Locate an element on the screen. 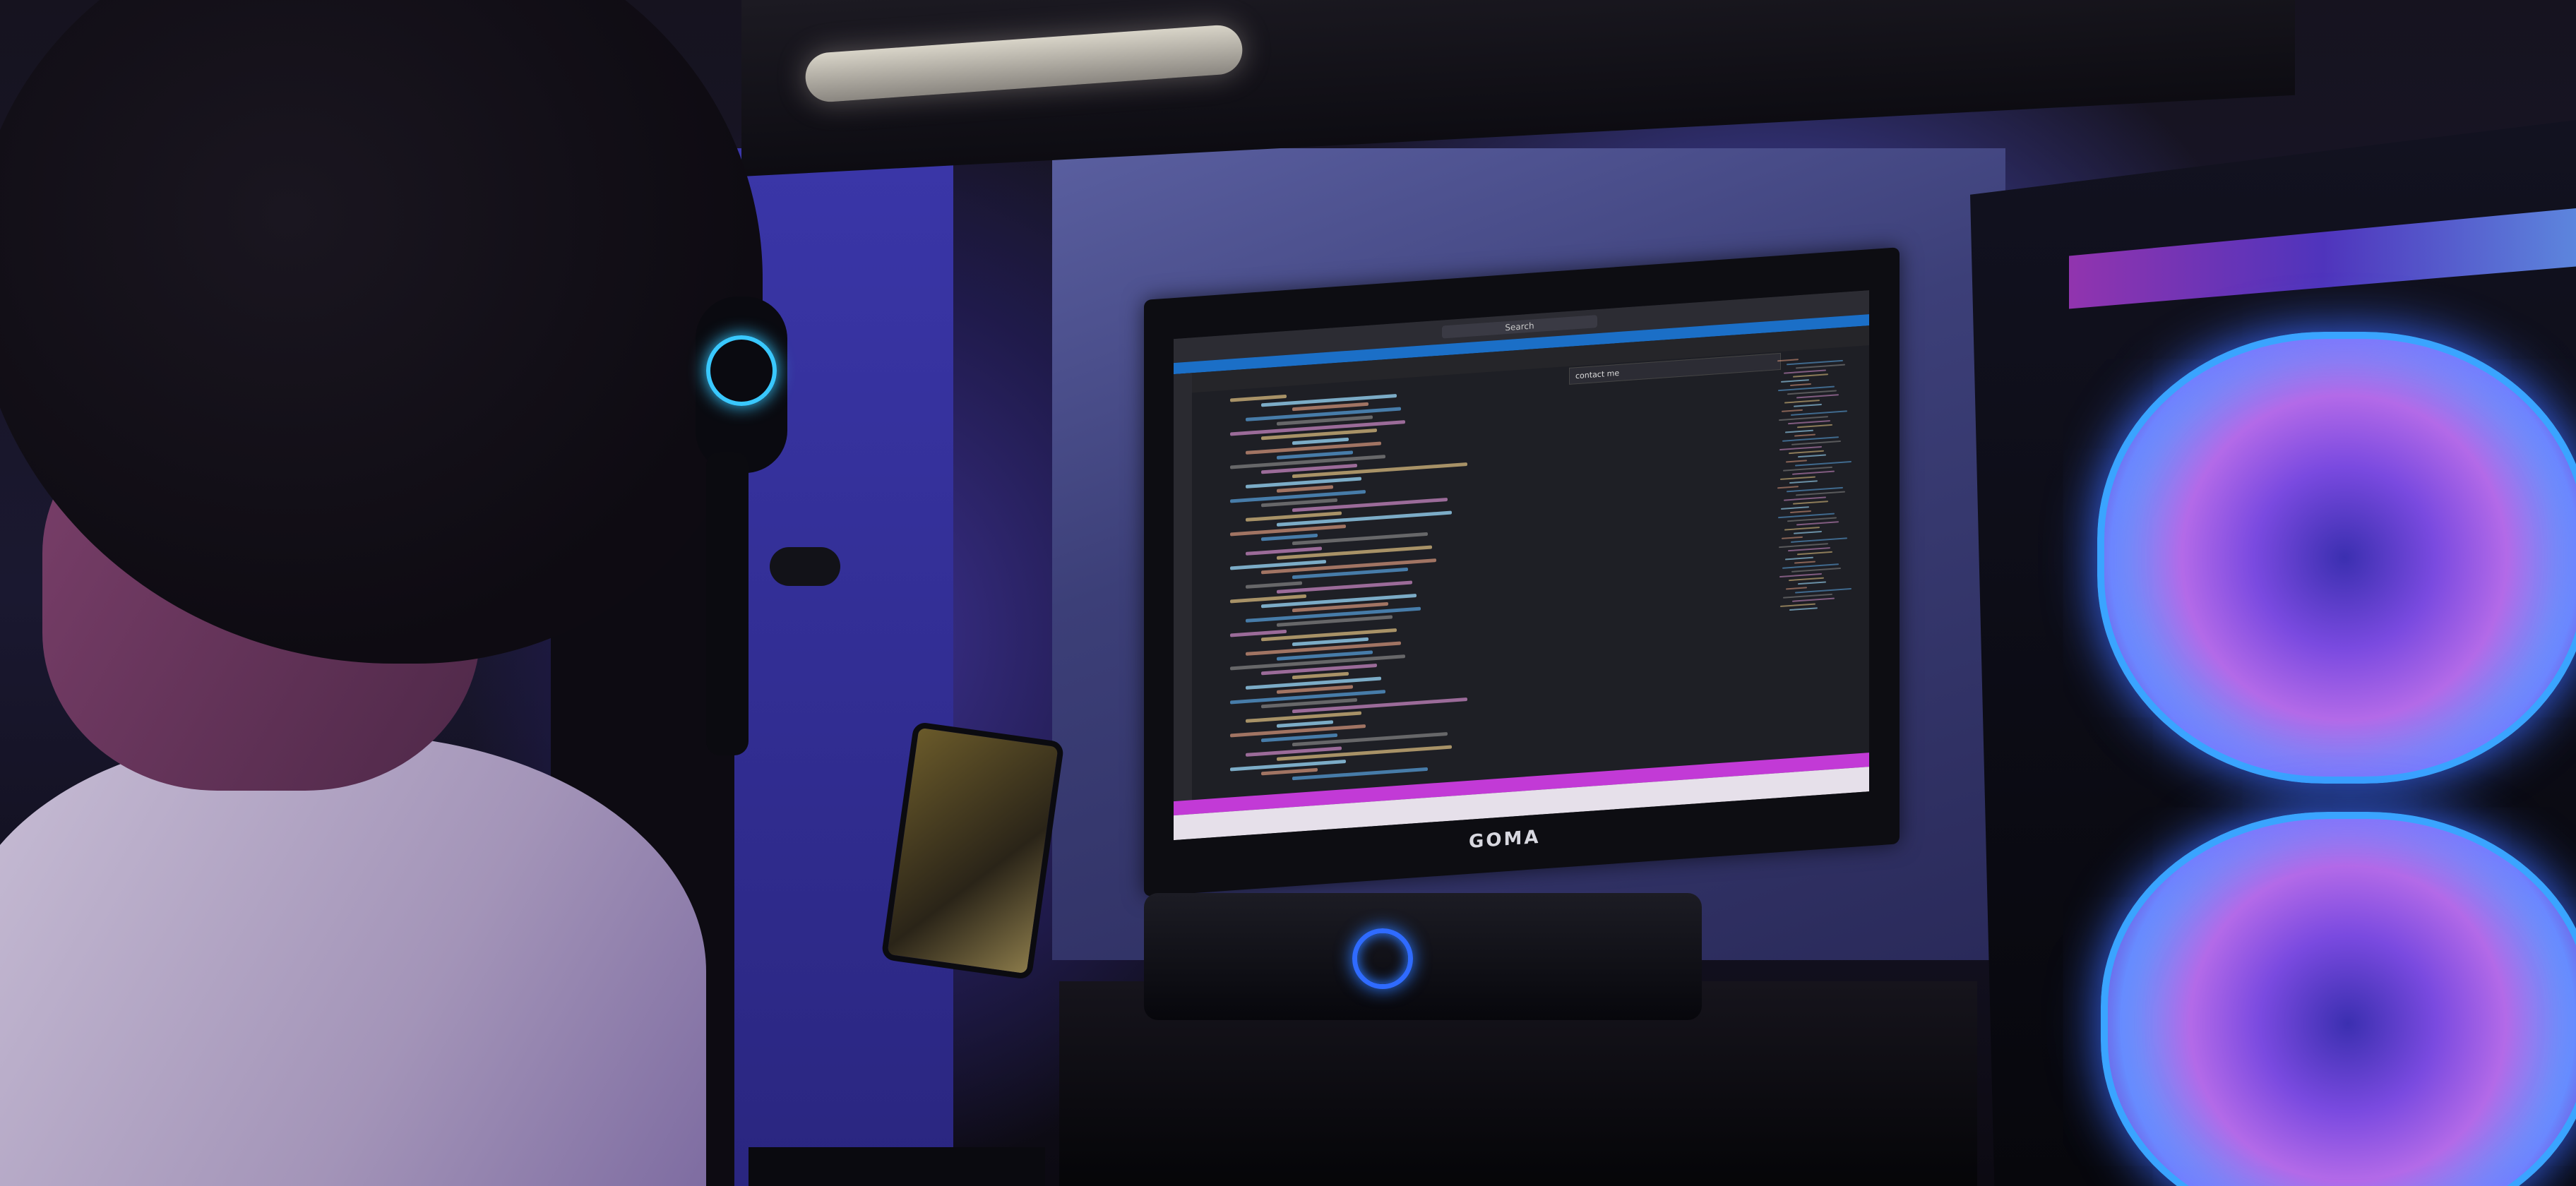 The height and width of the screenshot is (1186, 2576). monitor-logo: GOMA is located at coordinates (1505, 839).